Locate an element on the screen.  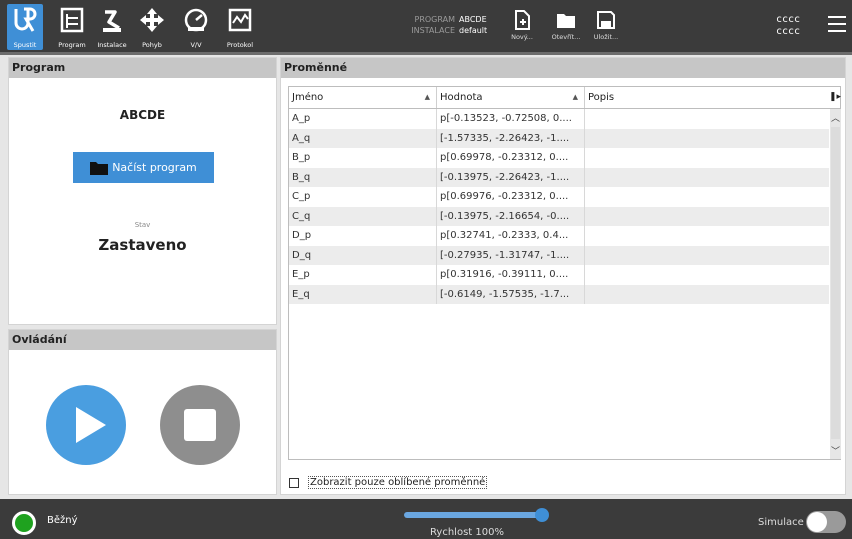
play-button is located at coordinates (86, 425).